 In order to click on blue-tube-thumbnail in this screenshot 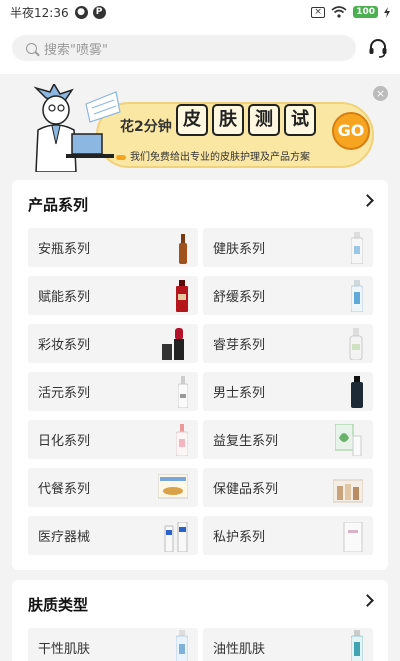, I will do `click(182, 645)`.